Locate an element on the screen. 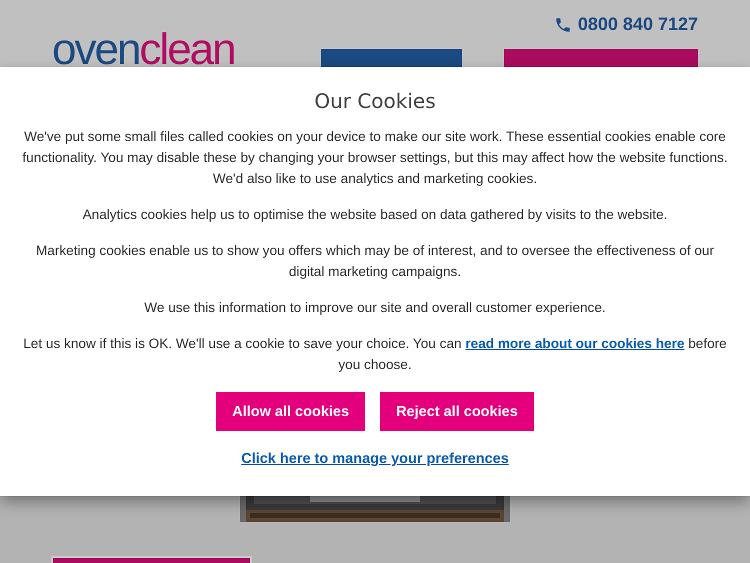 This screenshot has width=750, height=563. phone-icon is located at coordinates (563, 25).